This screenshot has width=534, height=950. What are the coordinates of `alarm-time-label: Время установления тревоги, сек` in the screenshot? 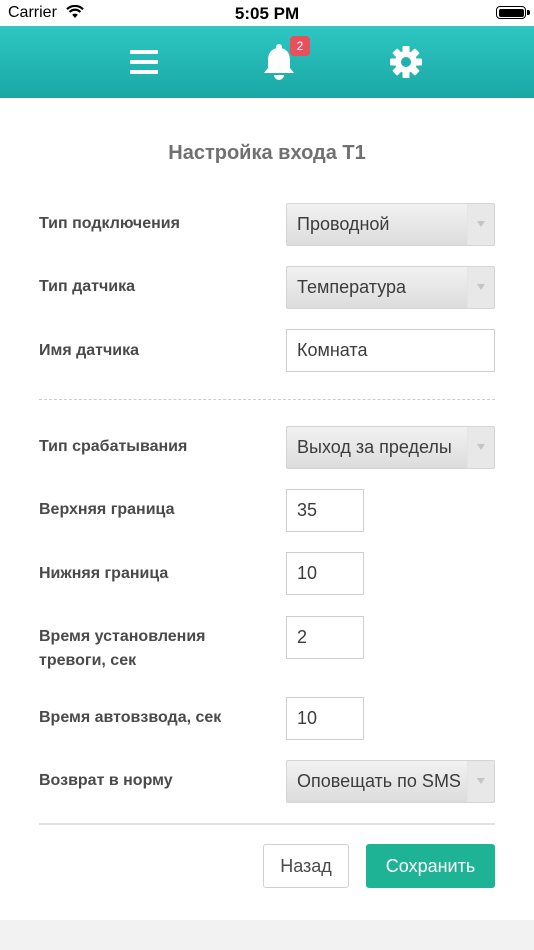 It's located at (122, 648).